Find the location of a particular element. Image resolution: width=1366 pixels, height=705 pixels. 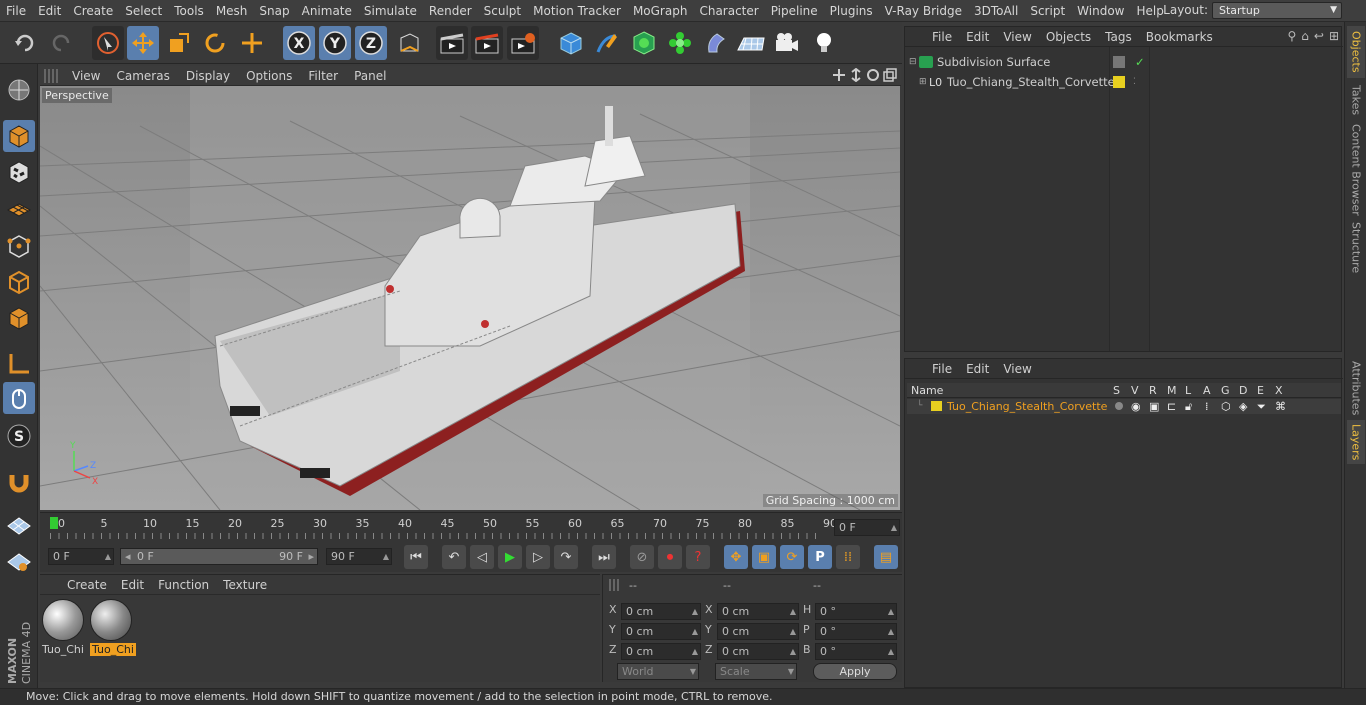

z-axis-button: Z is located at coordinates (371, 43).